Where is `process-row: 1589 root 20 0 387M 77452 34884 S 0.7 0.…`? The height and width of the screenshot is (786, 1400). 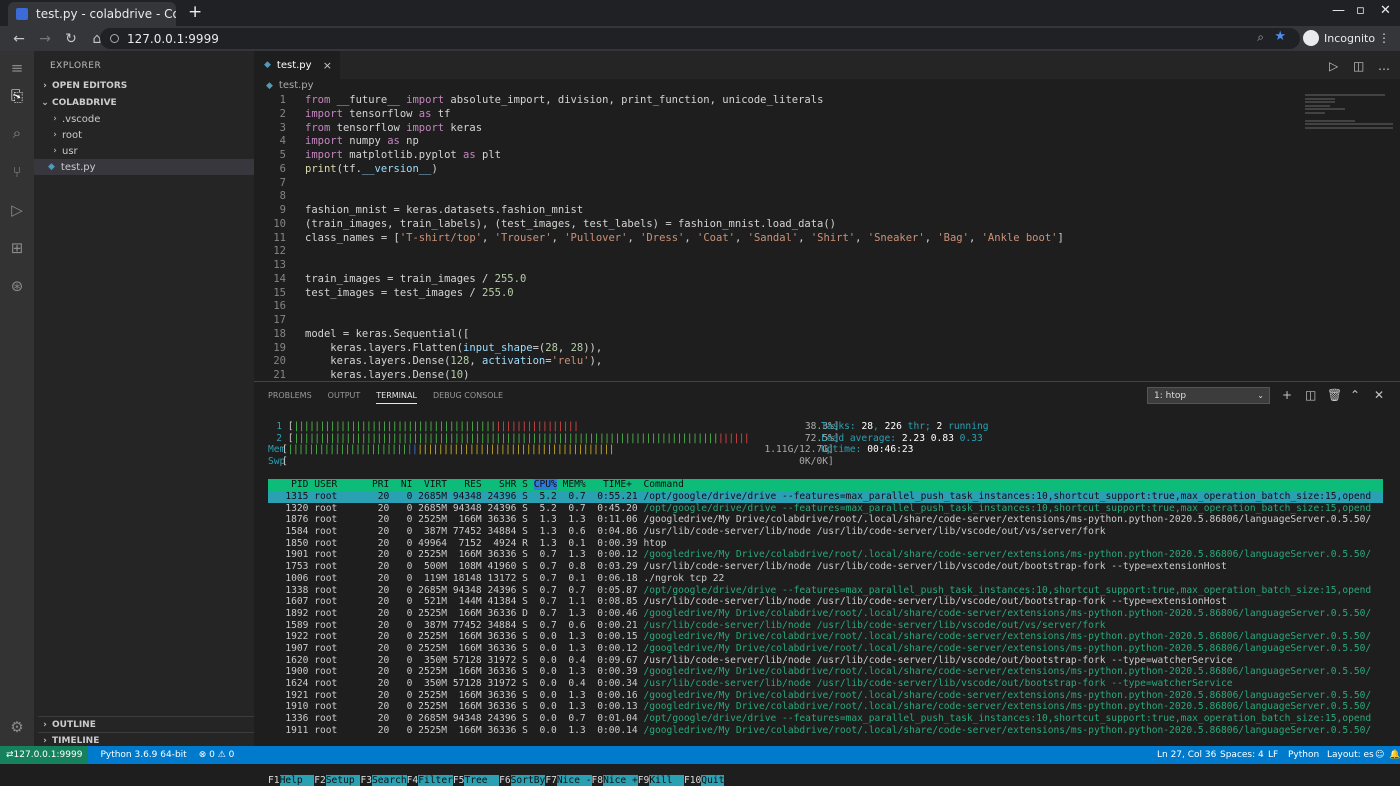 process-row: 1589 root 20 0 387M 77452 34884 S 0.7 0.… is located at coordinates (825, 626).